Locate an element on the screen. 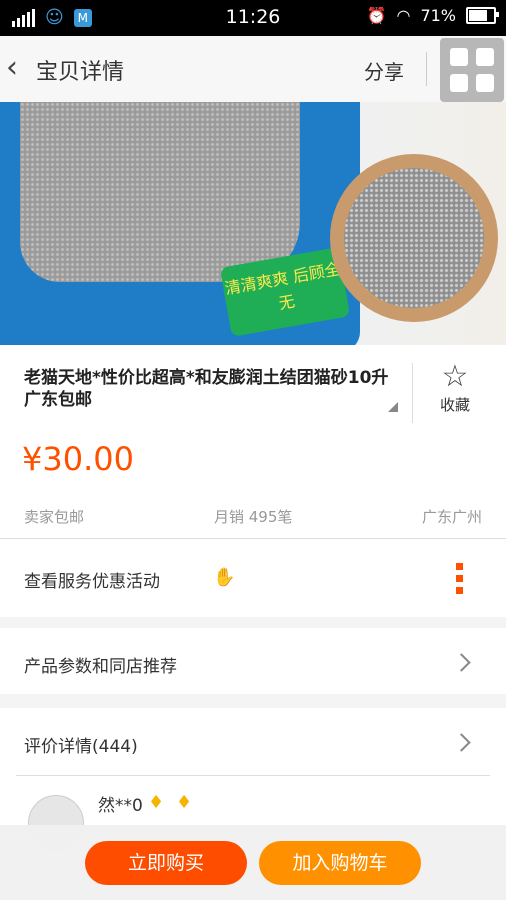 Image resolution: width=506 pixels, height=900 pixels. service-promotions-label: 查看服务优惠活动 is located at coordinates (92, 582).